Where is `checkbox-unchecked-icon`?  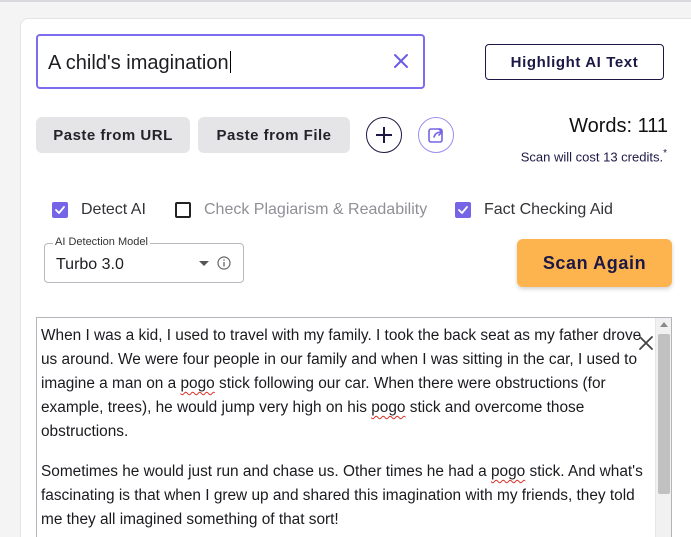 checkbox-unchecked-icon is located at coordinates (183, 210).